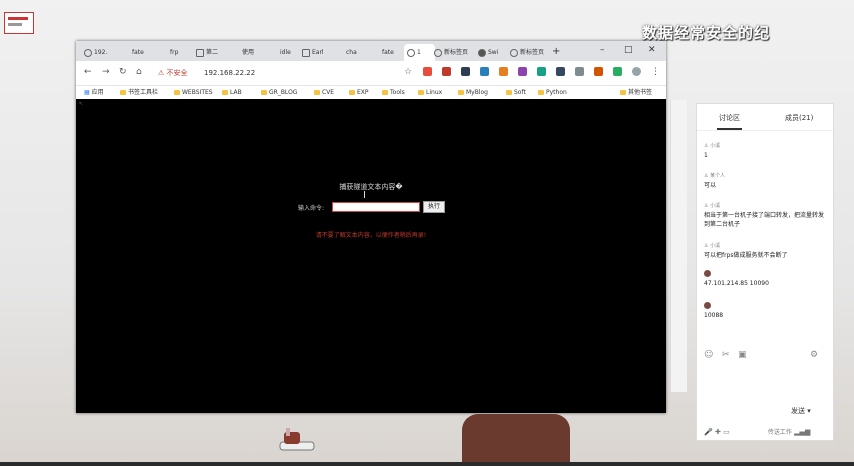  I want to click on security-warning: ⚠ 不安全, so click(173, 73).